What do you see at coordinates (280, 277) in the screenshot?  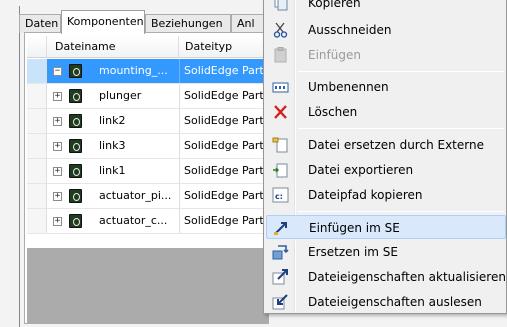 I see `update-props-icon` at bounding box center [280, 277].